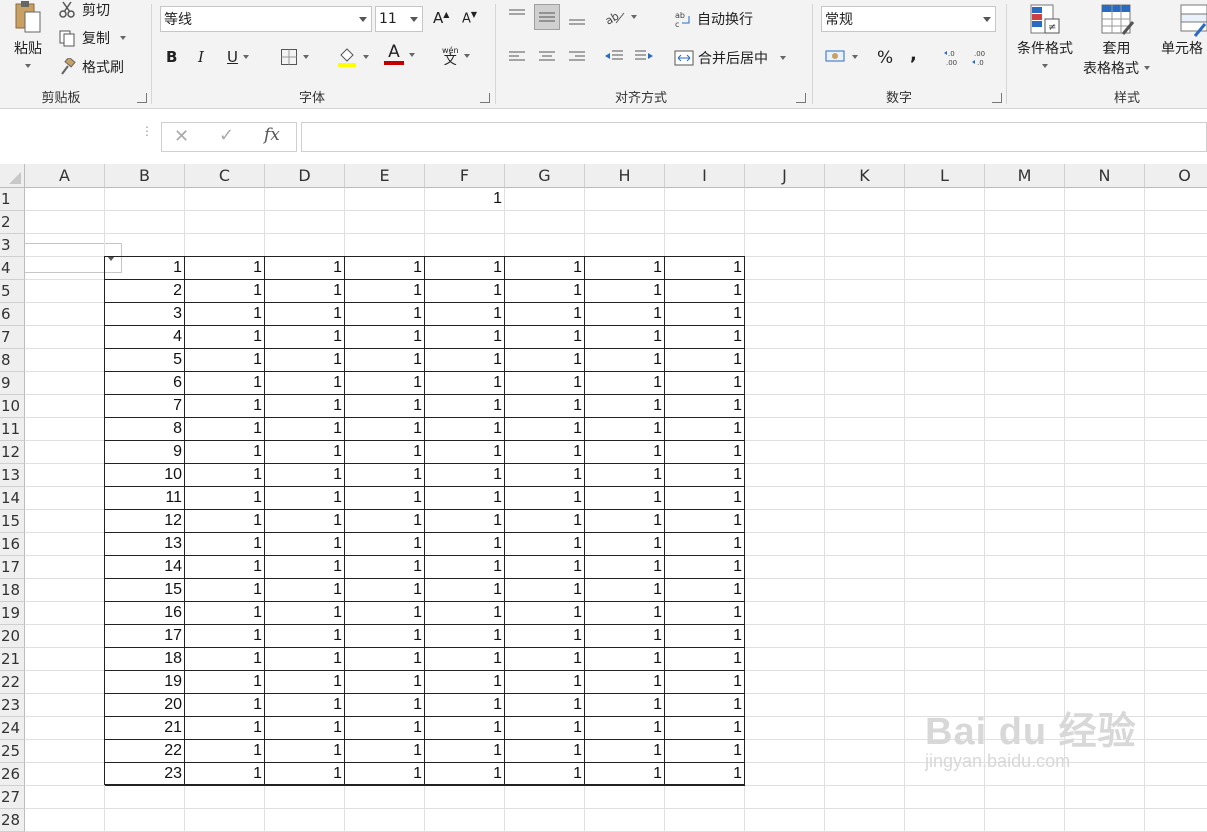 Image resolution: width=1207 pixels, height=832 pixels. What do you see at coordinates (1105, 590) in the screenshot?
I see `cell-N18` at bounding box center [1105, 590].